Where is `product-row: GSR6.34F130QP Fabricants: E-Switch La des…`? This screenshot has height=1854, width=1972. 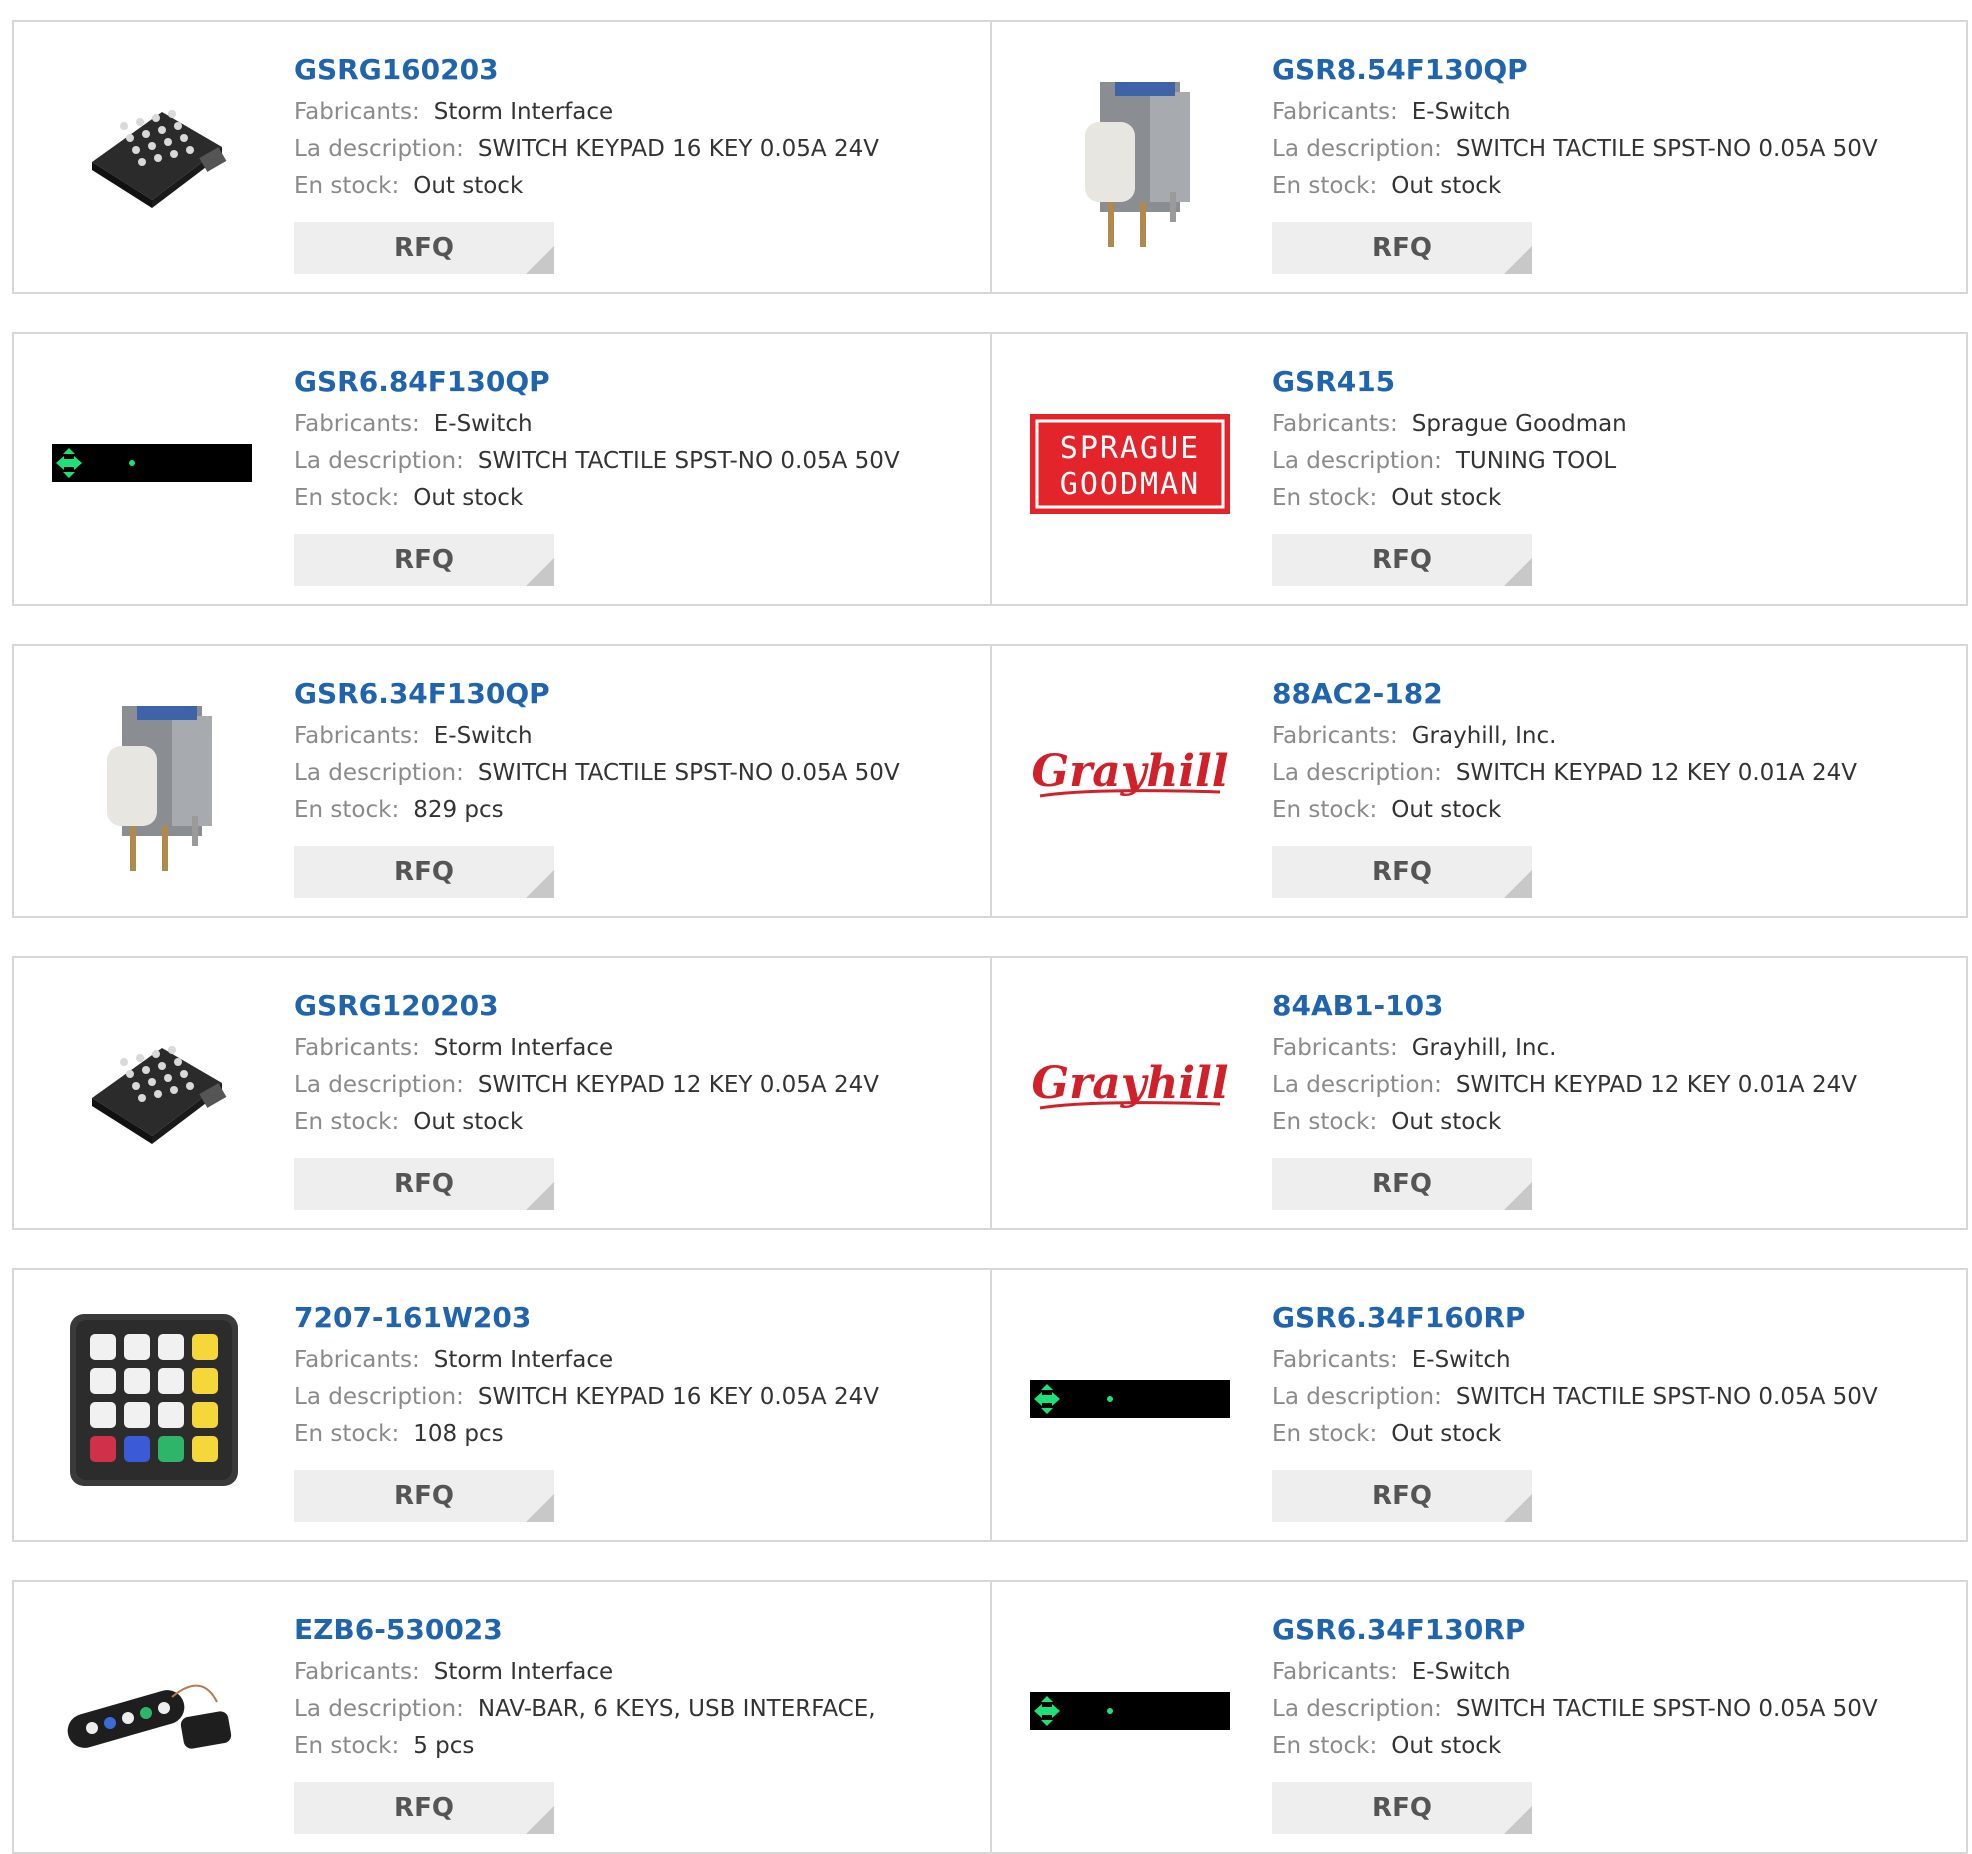
product-row: GSR6.34F130QP Fabricants: E-Switch La des… is located at coordinates (990, 781).